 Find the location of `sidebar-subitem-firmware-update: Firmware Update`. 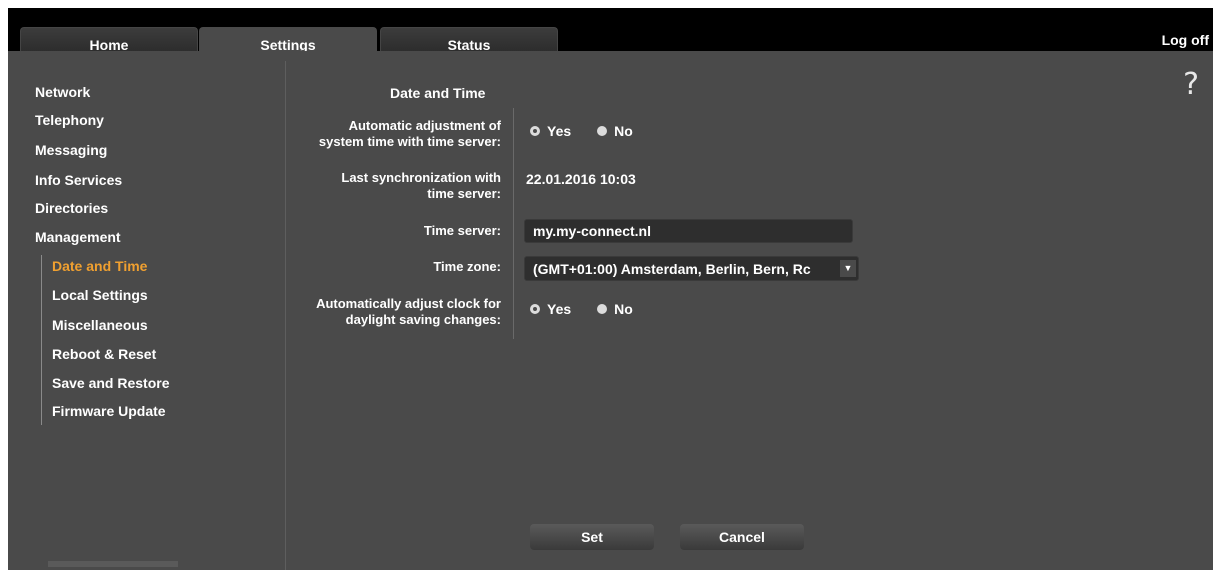

sidebar-subitem-firmware-update: Firmware Update is located at coordinates (109, 411).